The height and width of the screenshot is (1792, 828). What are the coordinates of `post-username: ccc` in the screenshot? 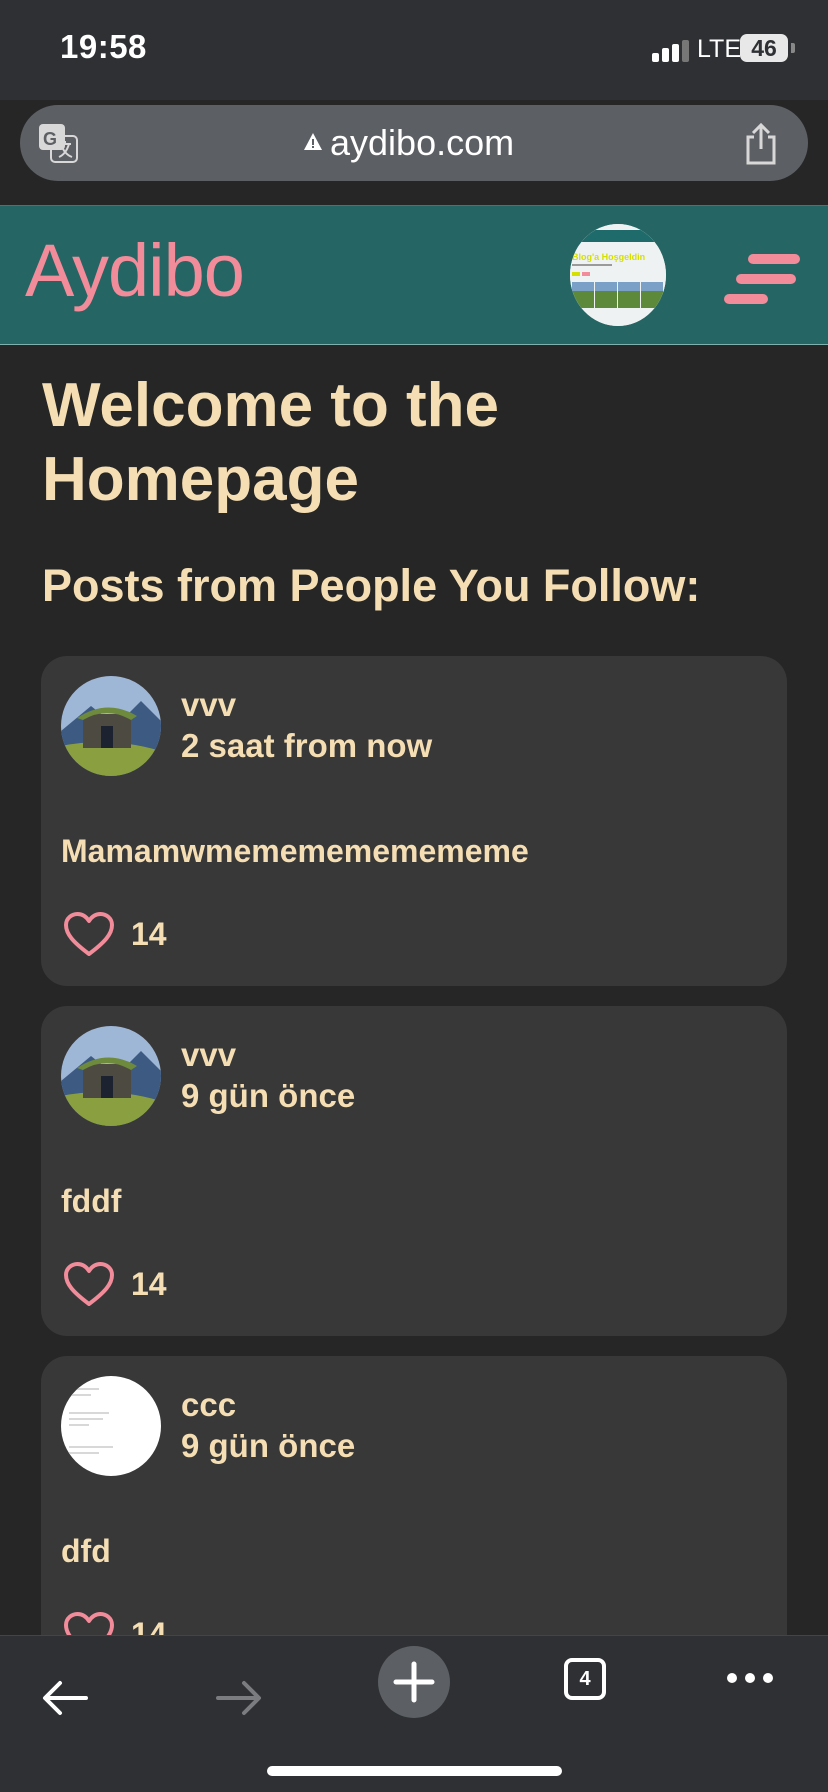 It's located at (208, 1405).